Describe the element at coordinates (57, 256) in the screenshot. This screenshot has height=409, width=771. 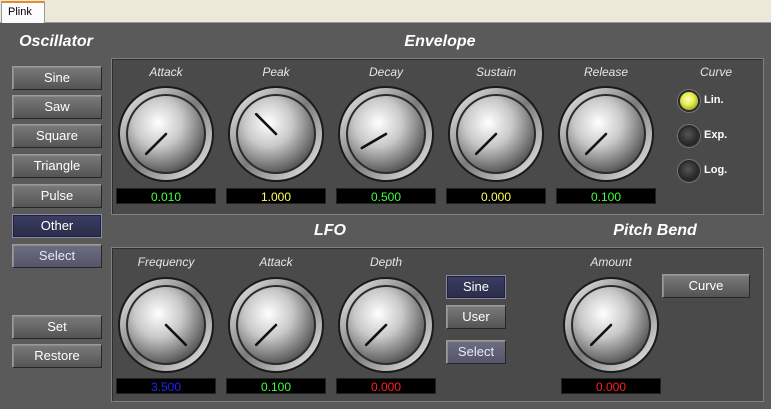
I see `oscillator-select-button: Select` at that location.